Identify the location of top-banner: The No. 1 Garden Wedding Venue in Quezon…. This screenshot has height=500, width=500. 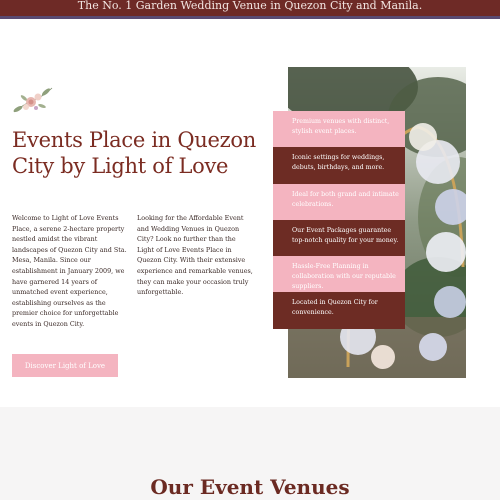
(250, 9).